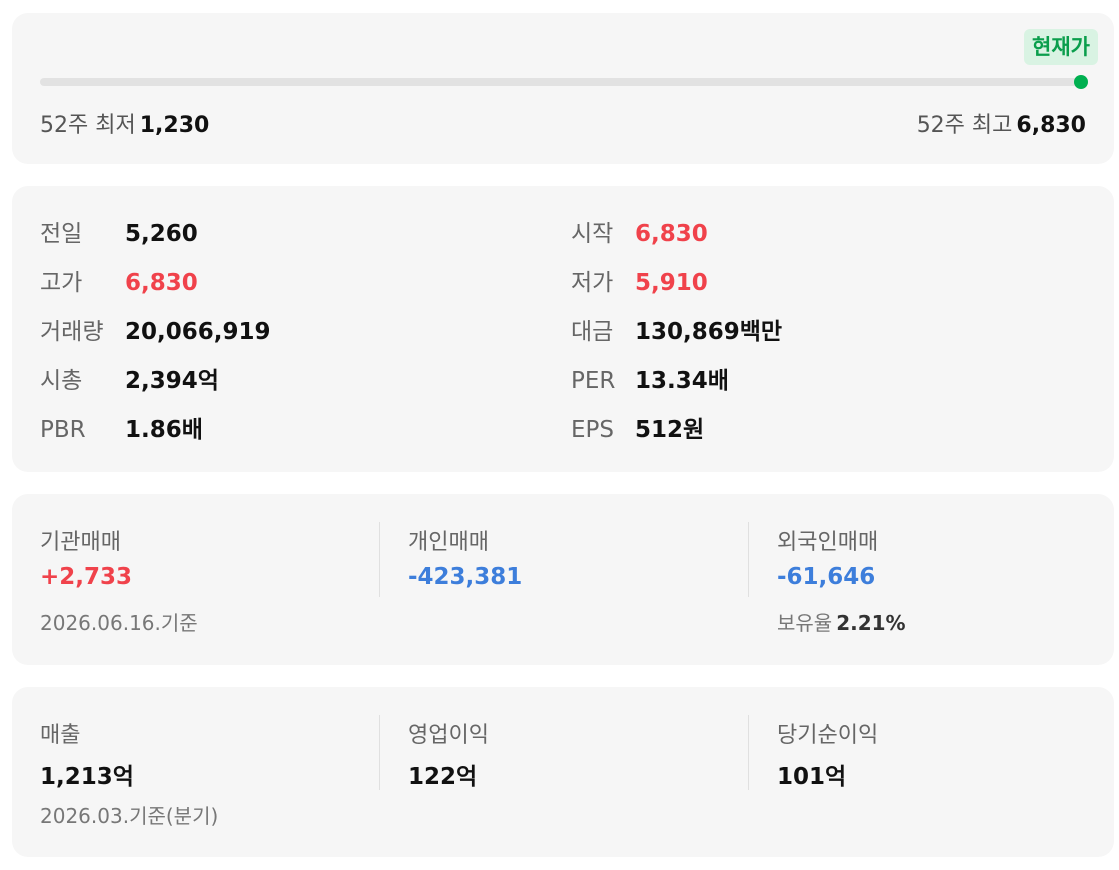  What do you see at coordinates (129, 816) in the screenshot?
I see `financials-date-note: 2026.03.기준(분기)` at bounding box center [129, 816].